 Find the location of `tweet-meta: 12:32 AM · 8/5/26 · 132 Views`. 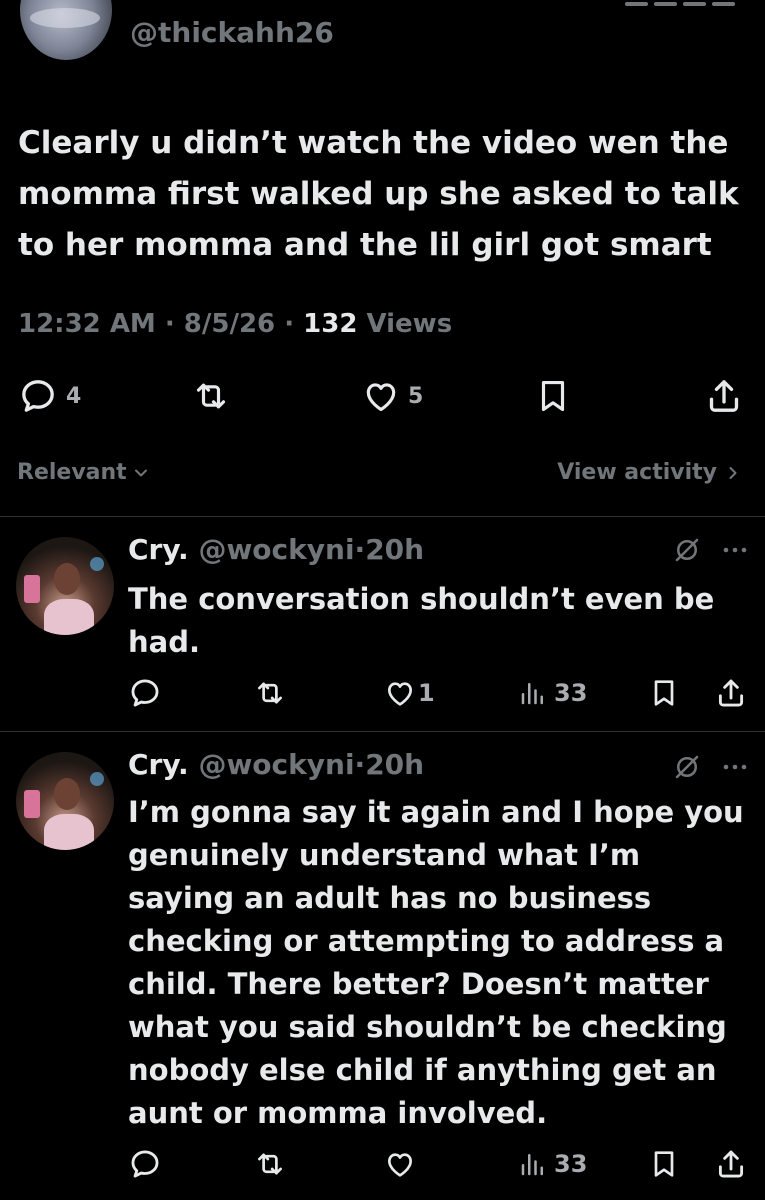

tweet-meta: 12:32 AM · 8/5/26 · 132 Views is located at coordinates (235, 324).